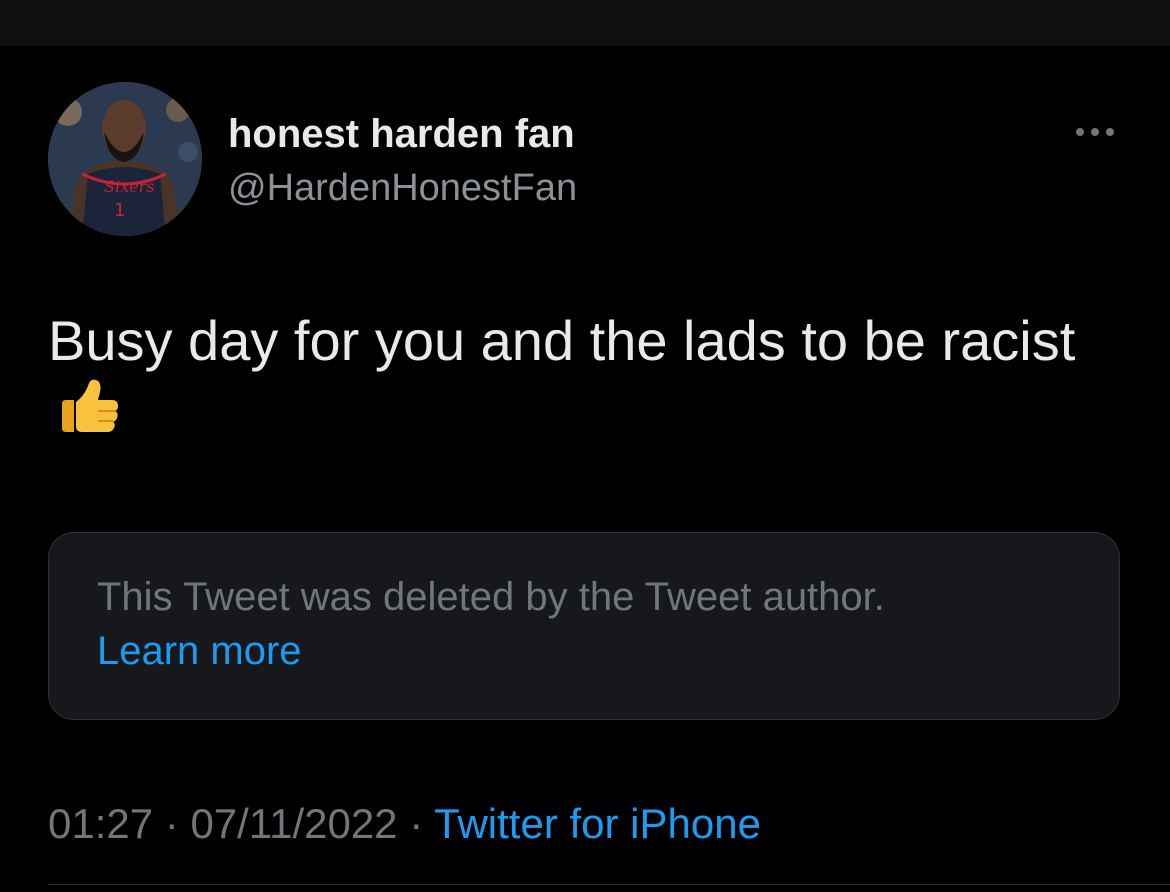 This screenshot has width=1170, height=892. Describe the element at coordinates (609, 884) in the screenshot. I see `divider` at that location.